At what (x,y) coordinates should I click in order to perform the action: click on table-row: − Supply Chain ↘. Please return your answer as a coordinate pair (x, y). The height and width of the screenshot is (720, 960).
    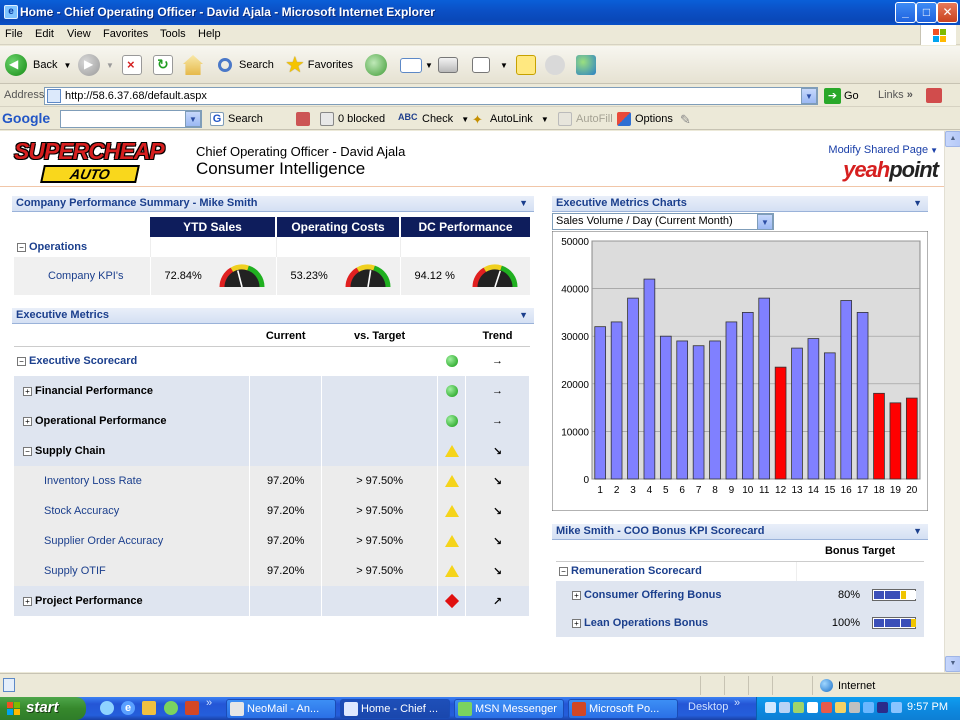
    Looking at the image, I should click on (272, 451).